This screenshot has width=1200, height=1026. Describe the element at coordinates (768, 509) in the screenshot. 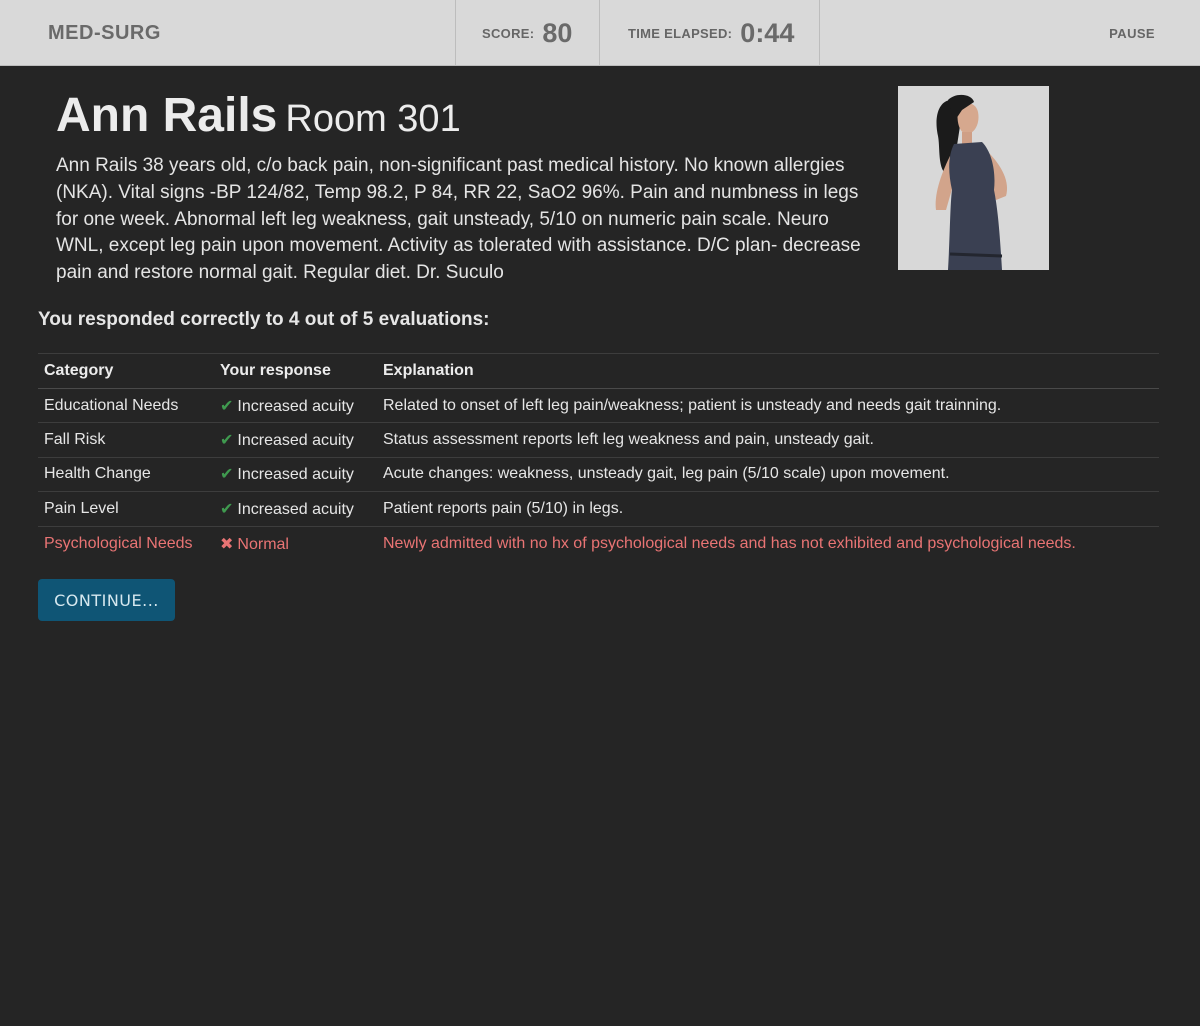

I see `explanation-cell: Patient reports pain (5/10) in legs.` at that location.